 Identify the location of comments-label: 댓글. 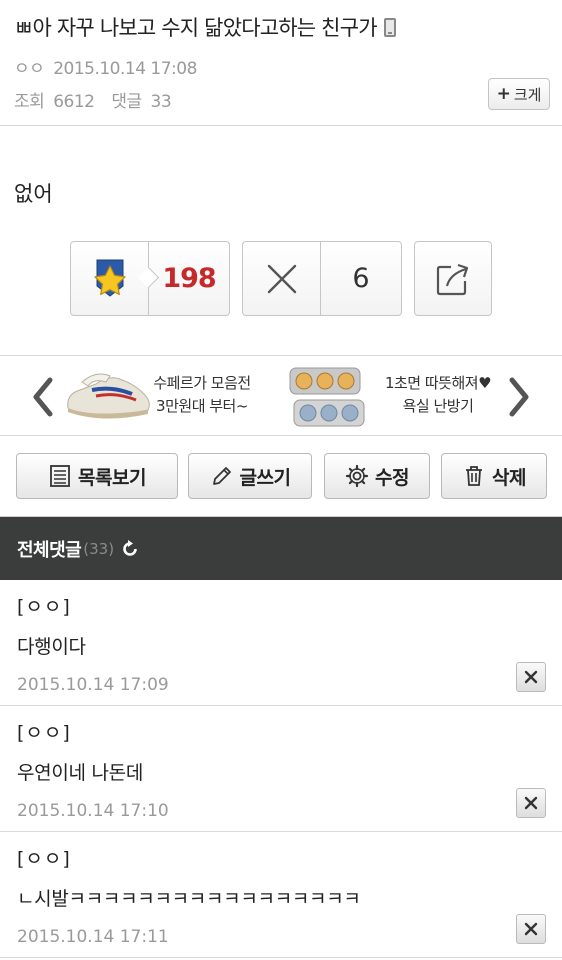
(126, 102).